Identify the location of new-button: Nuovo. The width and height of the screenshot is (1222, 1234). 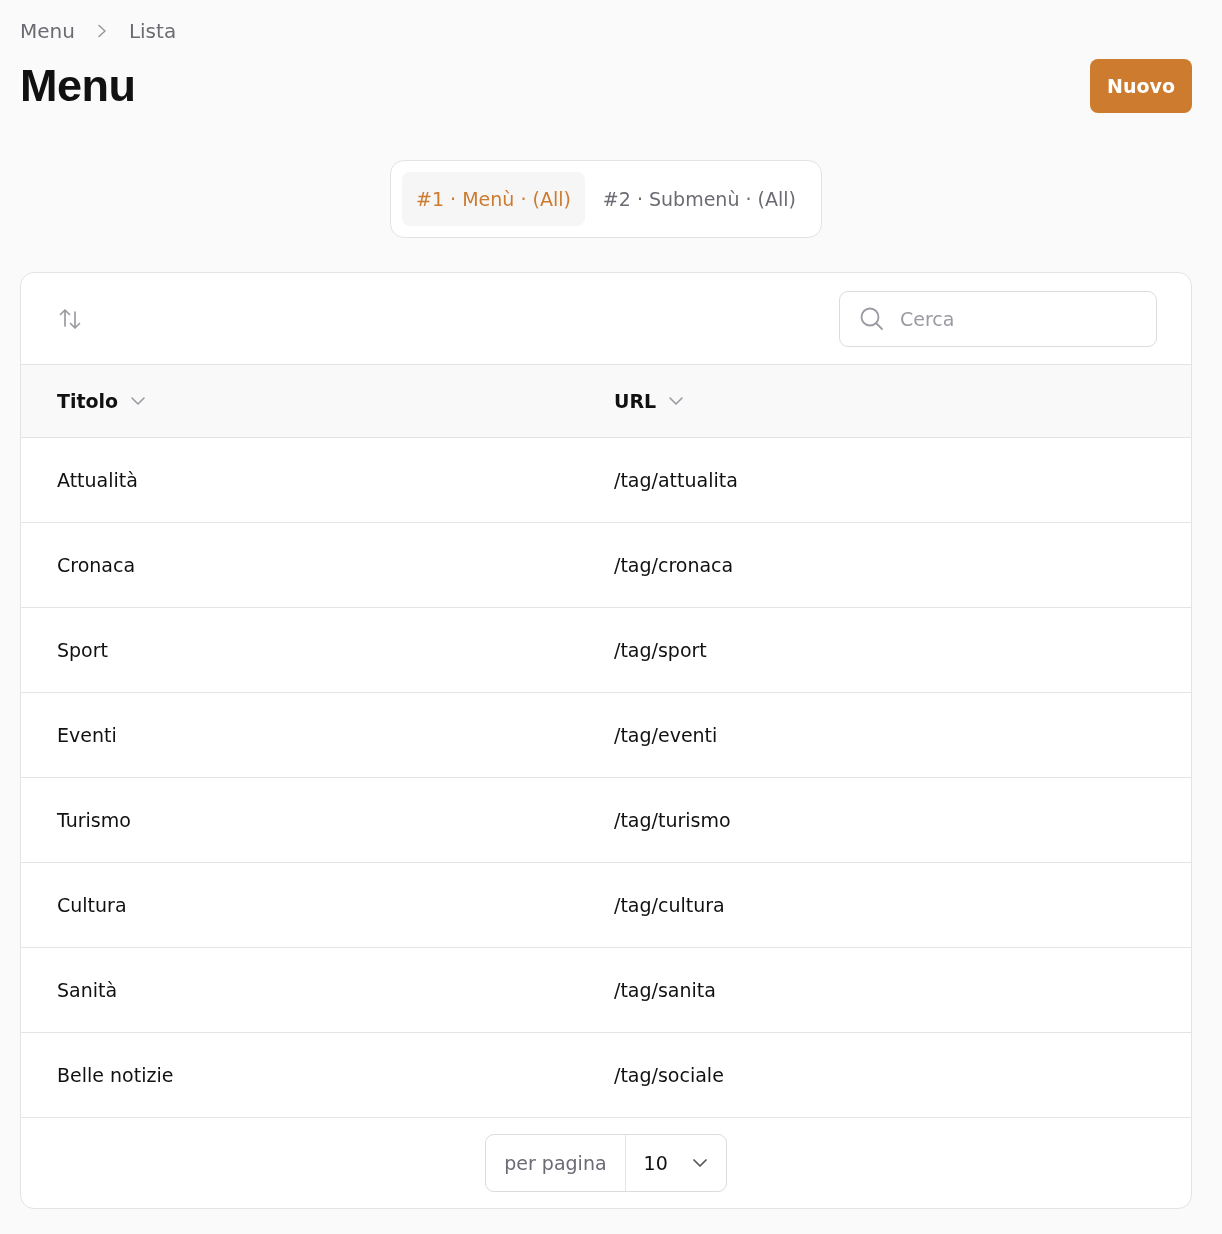
(1141, 86).